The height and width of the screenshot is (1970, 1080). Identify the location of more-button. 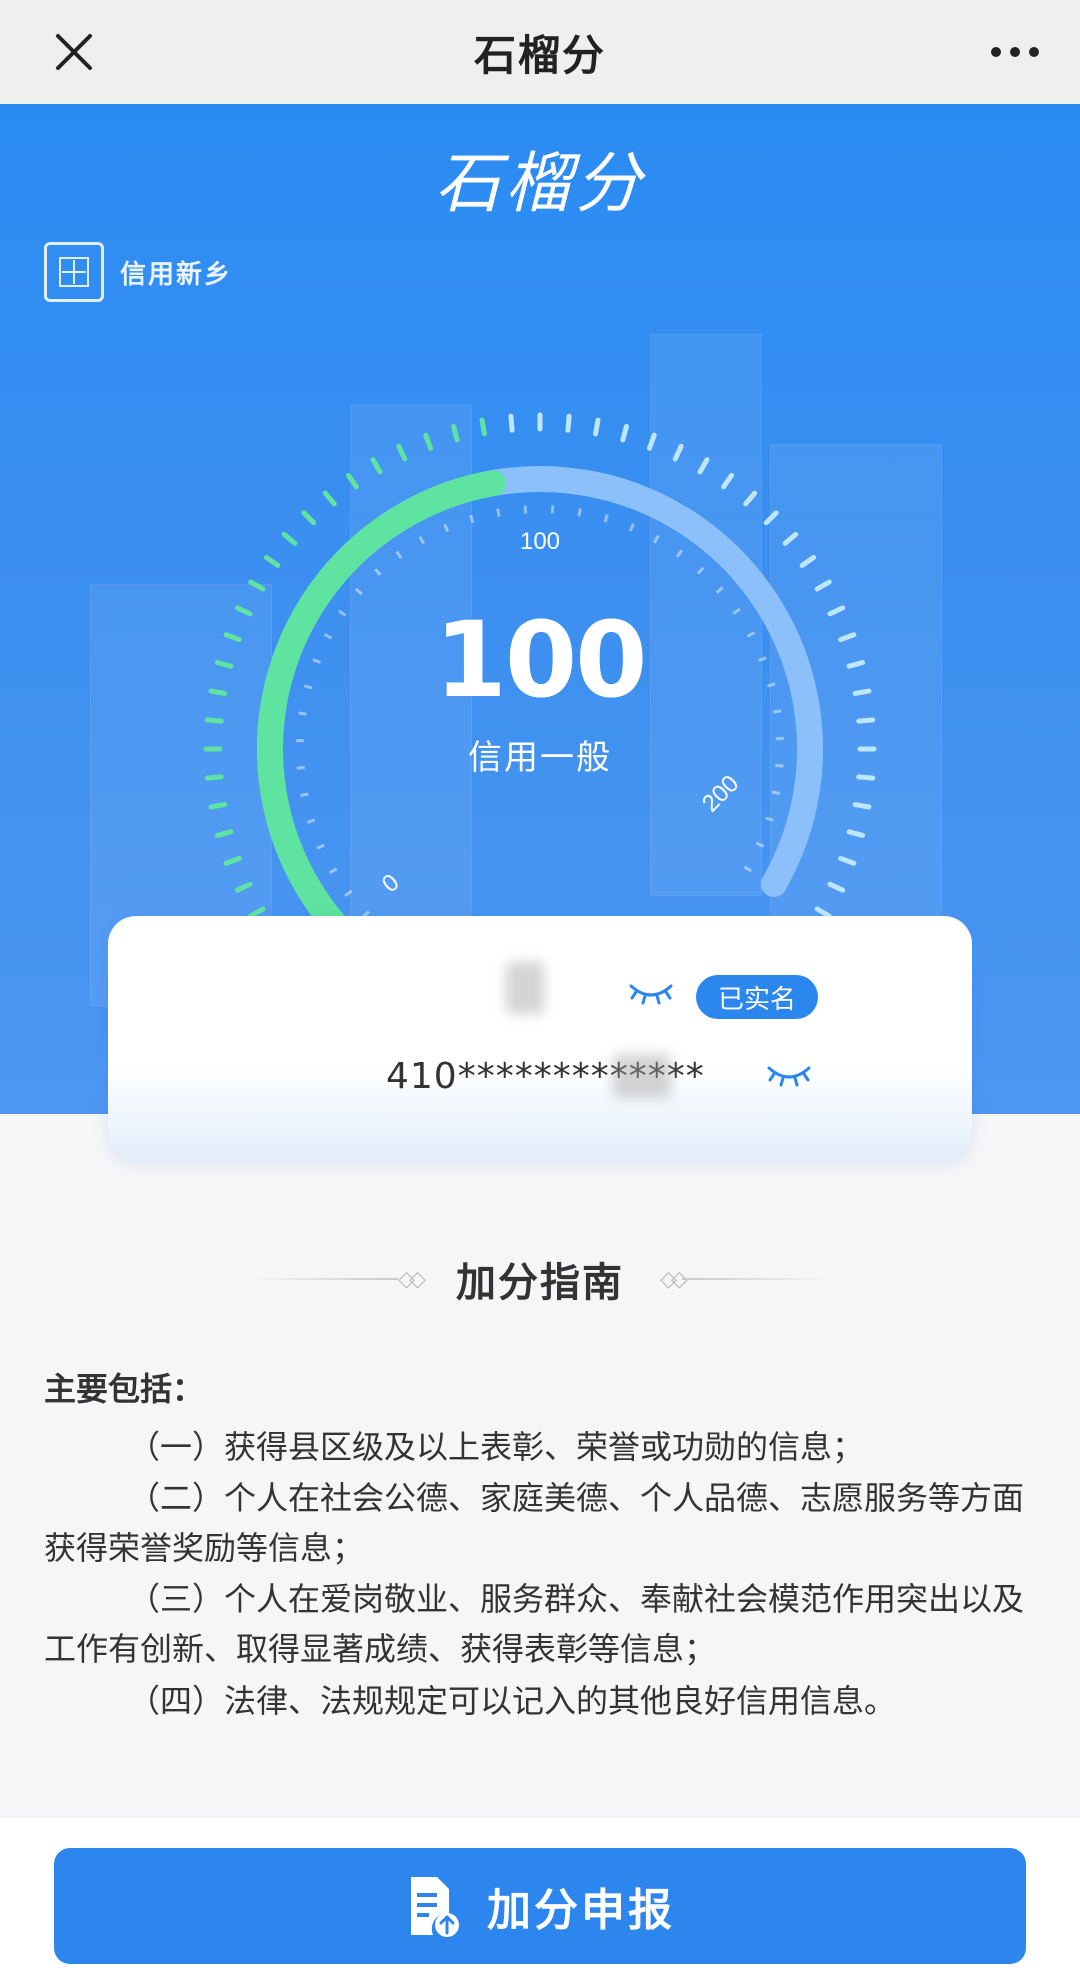
(1015, 52).